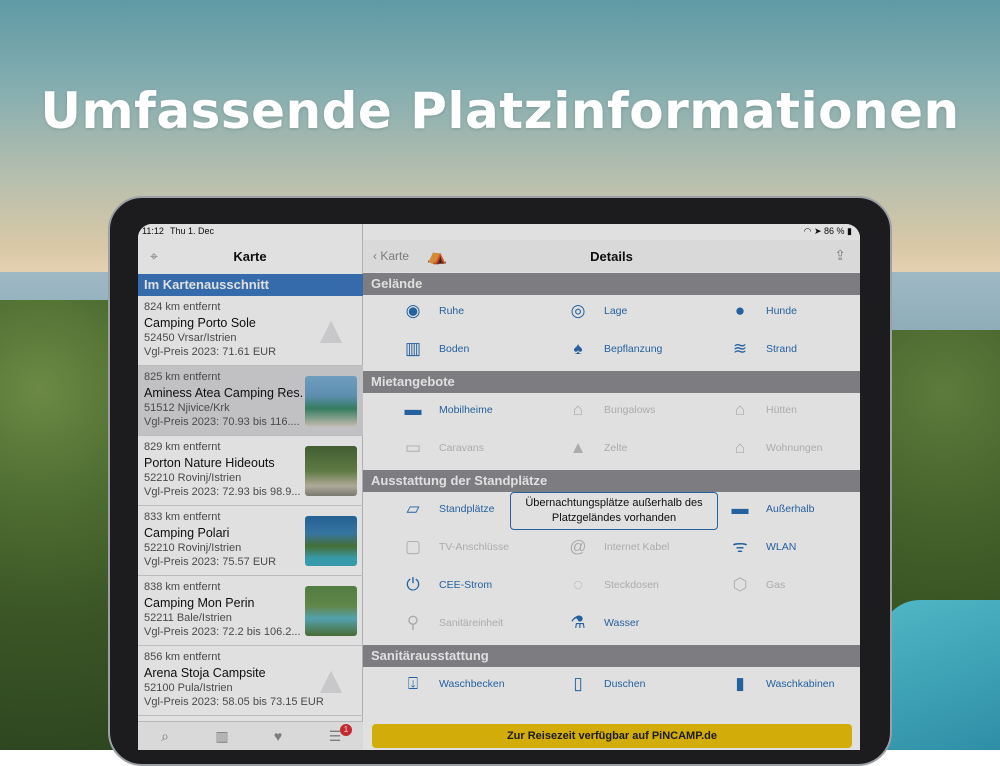  What do you see at coordinates (200, 323) in the screenshot?
I see `campsite-name: Camping Porto Sole` at bounding box center [200, 323].